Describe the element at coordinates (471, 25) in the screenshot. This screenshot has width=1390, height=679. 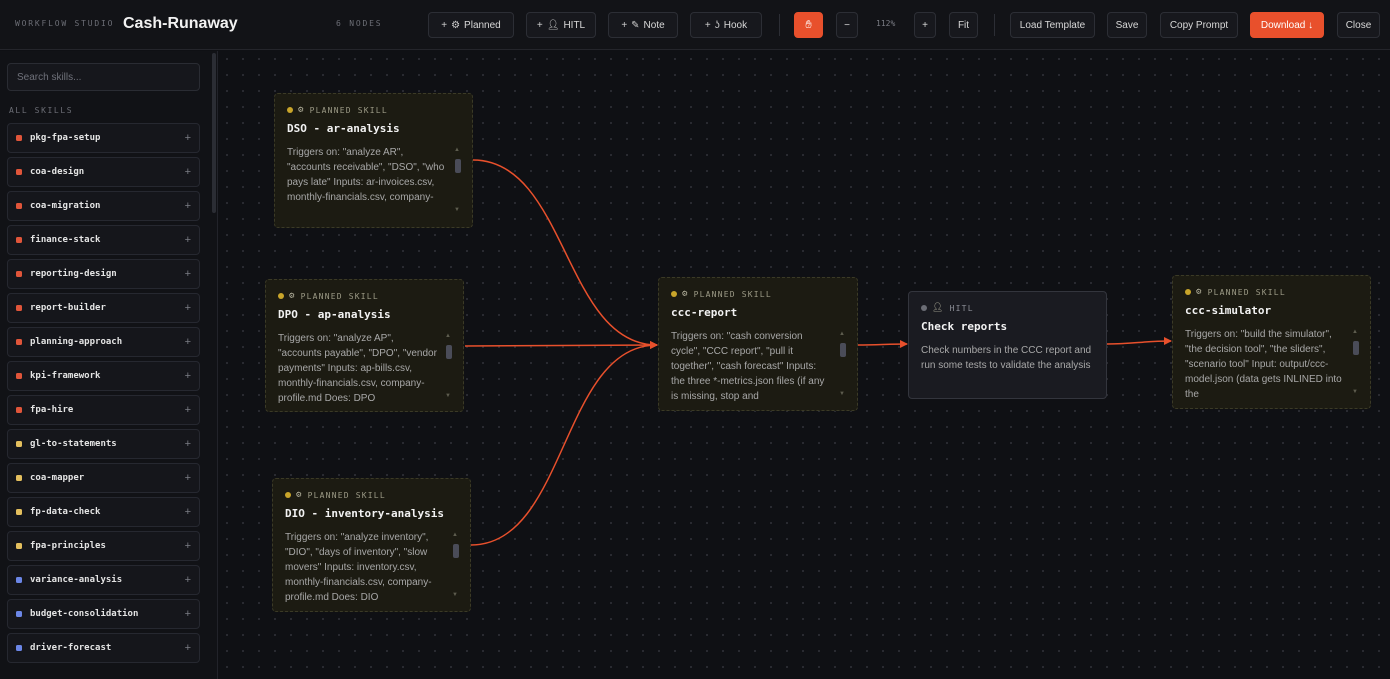
I see `add-planned-button: + ⚙ Planned` at that location.